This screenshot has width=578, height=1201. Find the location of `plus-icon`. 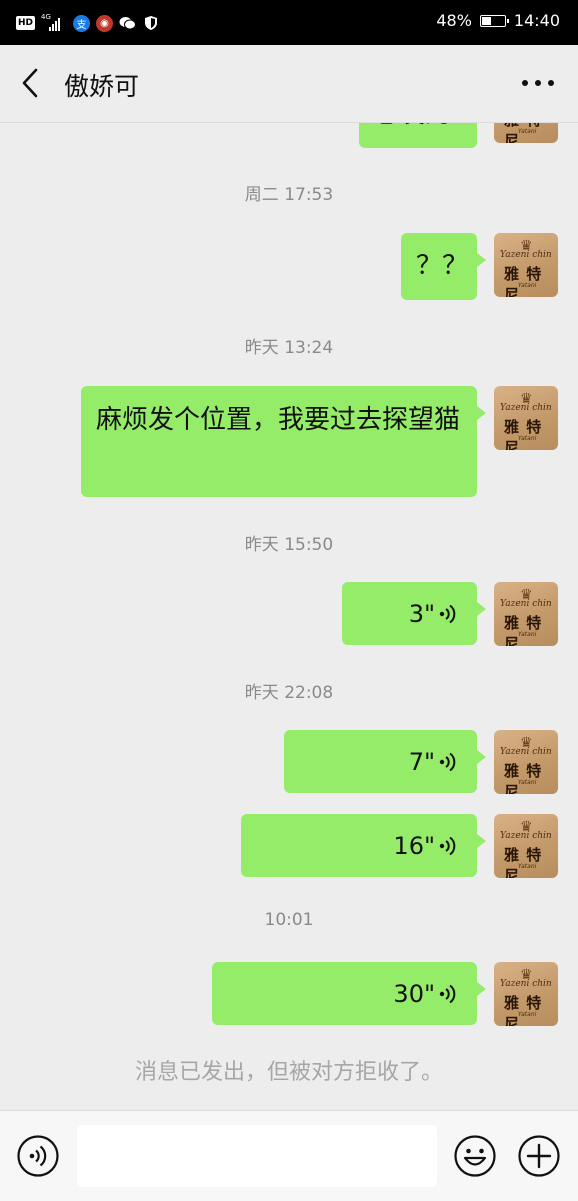

plus-icon is located at coordinates (539, 1156).